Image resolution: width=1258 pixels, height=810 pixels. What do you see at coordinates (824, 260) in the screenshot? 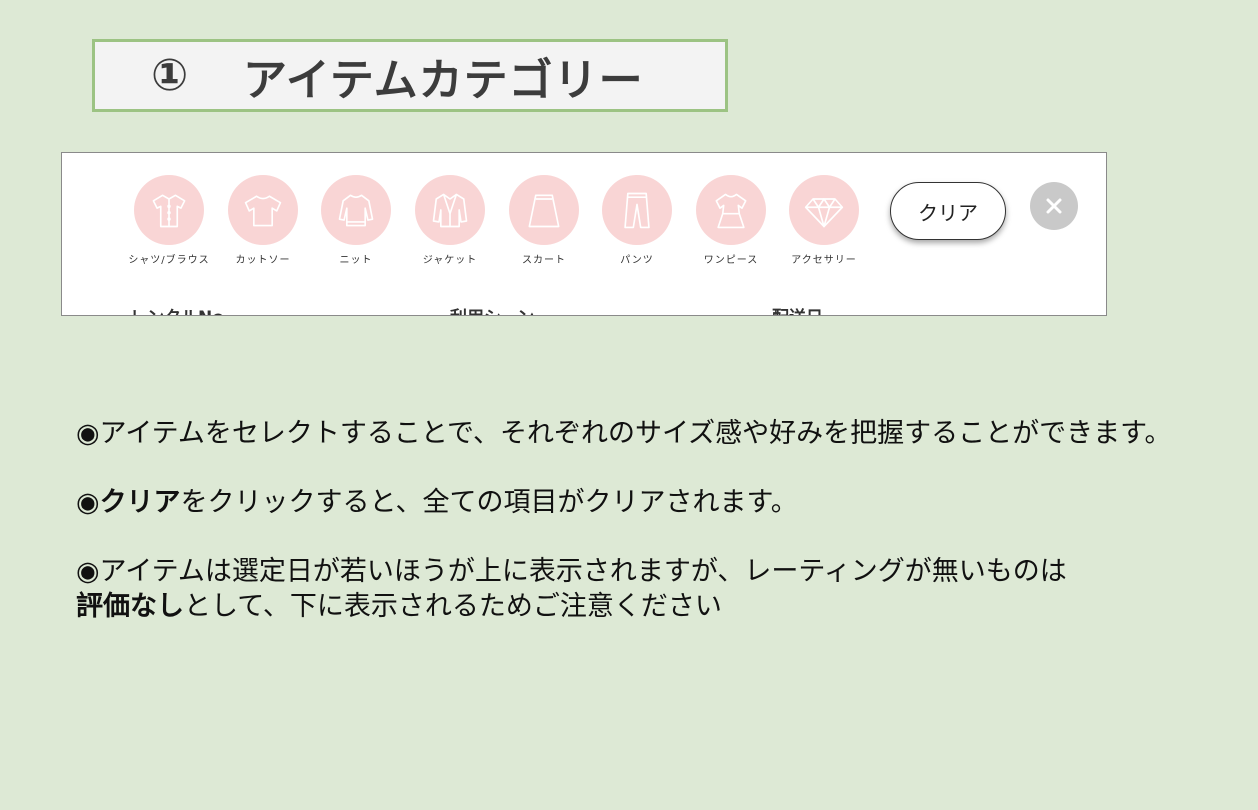
I see `category-label: アクセサリー` at bounding box center [824, 260].